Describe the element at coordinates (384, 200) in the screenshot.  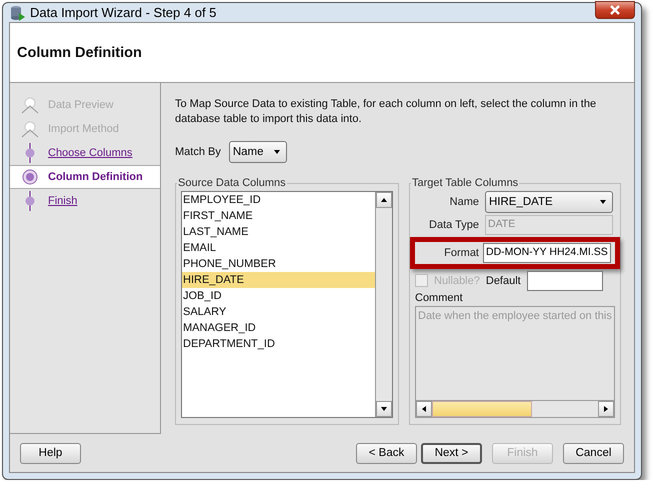
I see `up-arrow-icon` at that location.